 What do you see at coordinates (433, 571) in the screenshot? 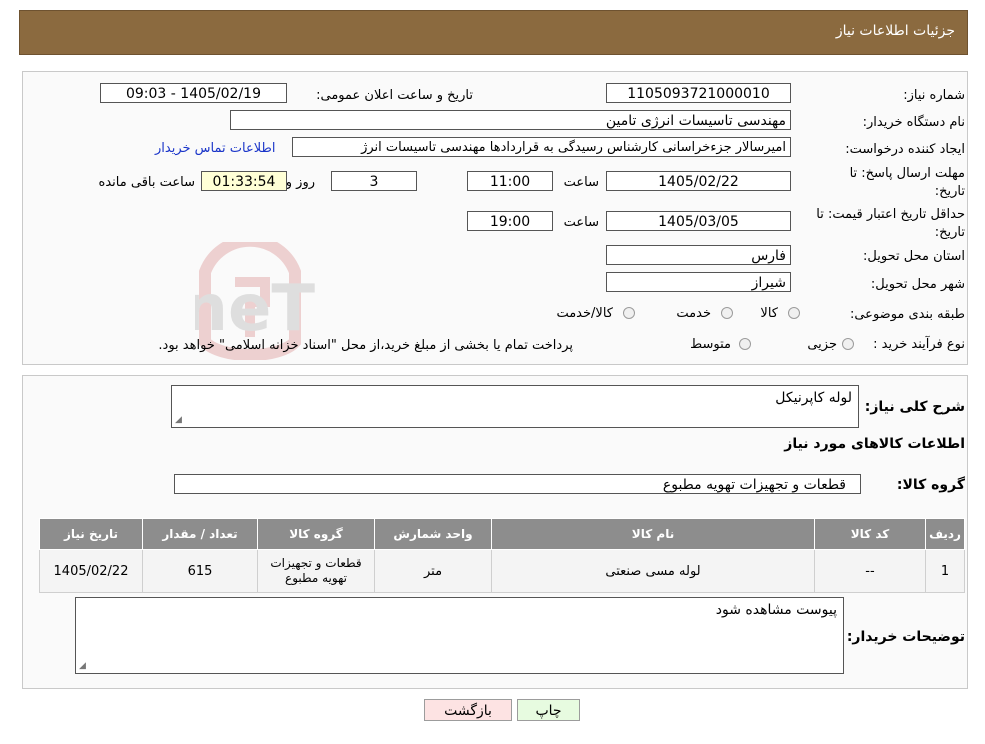
I see `cell-unit: متر` at bounding box center [433, 571].